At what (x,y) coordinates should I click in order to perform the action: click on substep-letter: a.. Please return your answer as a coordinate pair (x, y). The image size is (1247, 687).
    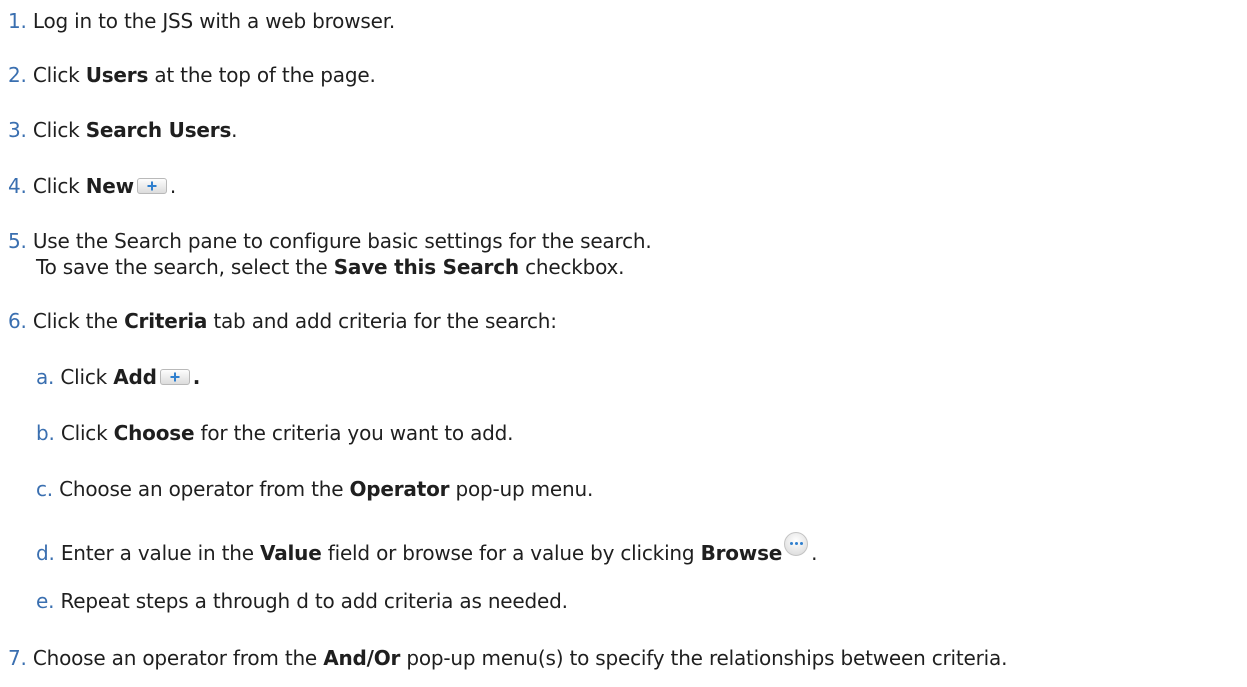
    Looking at the image, I should click on (45, 377).